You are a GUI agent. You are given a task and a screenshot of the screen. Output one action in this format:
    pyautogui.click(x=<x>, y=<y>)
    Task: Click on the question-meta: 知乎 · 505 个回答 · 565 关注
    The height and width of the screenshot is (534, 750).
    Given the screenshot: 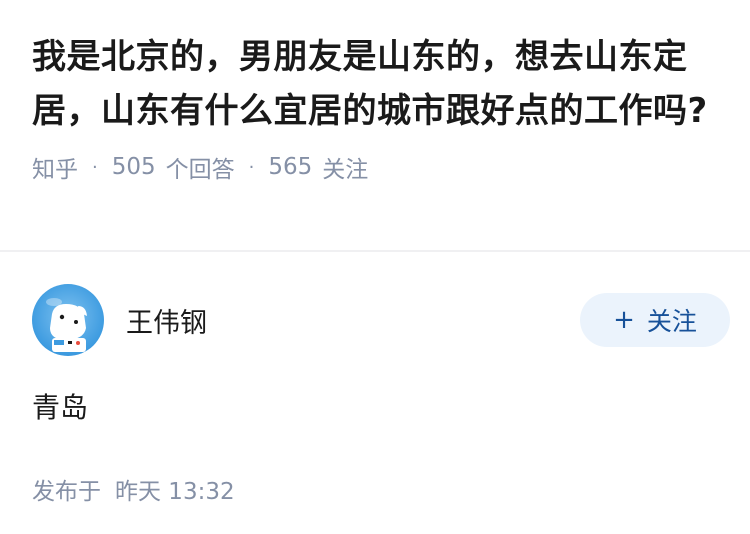 What is the action you would take?
    pyautogui.click(x=375, y=167)
    